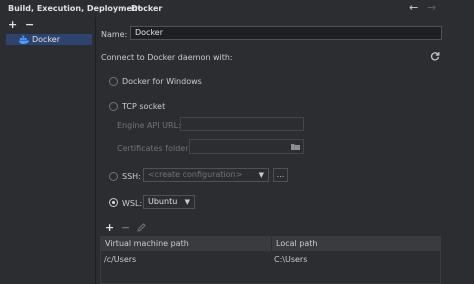  What do you see at coordinates (113, 202) in the screenshot?
I see `radio-wsl` at bounding box center [113, 202].